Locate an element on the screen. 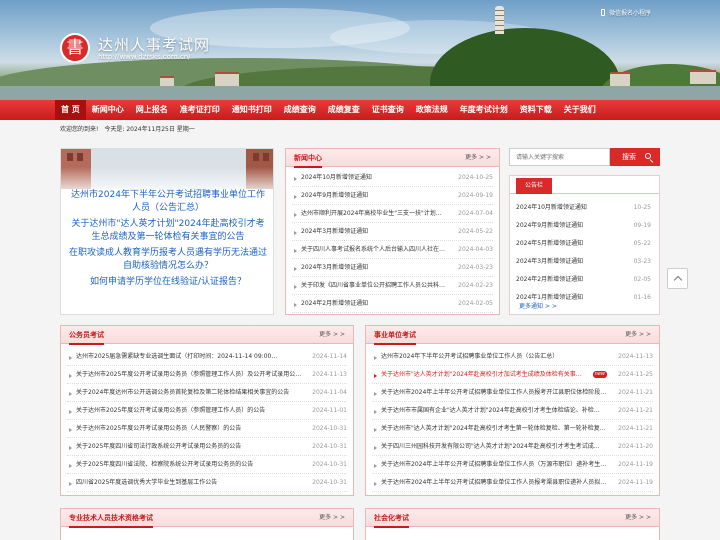 The width and height of the screenshot is (720, 540). professional-exam-panel: 专业技术人员技术资格考试 更多 > > is located at coordinates (207, 524).